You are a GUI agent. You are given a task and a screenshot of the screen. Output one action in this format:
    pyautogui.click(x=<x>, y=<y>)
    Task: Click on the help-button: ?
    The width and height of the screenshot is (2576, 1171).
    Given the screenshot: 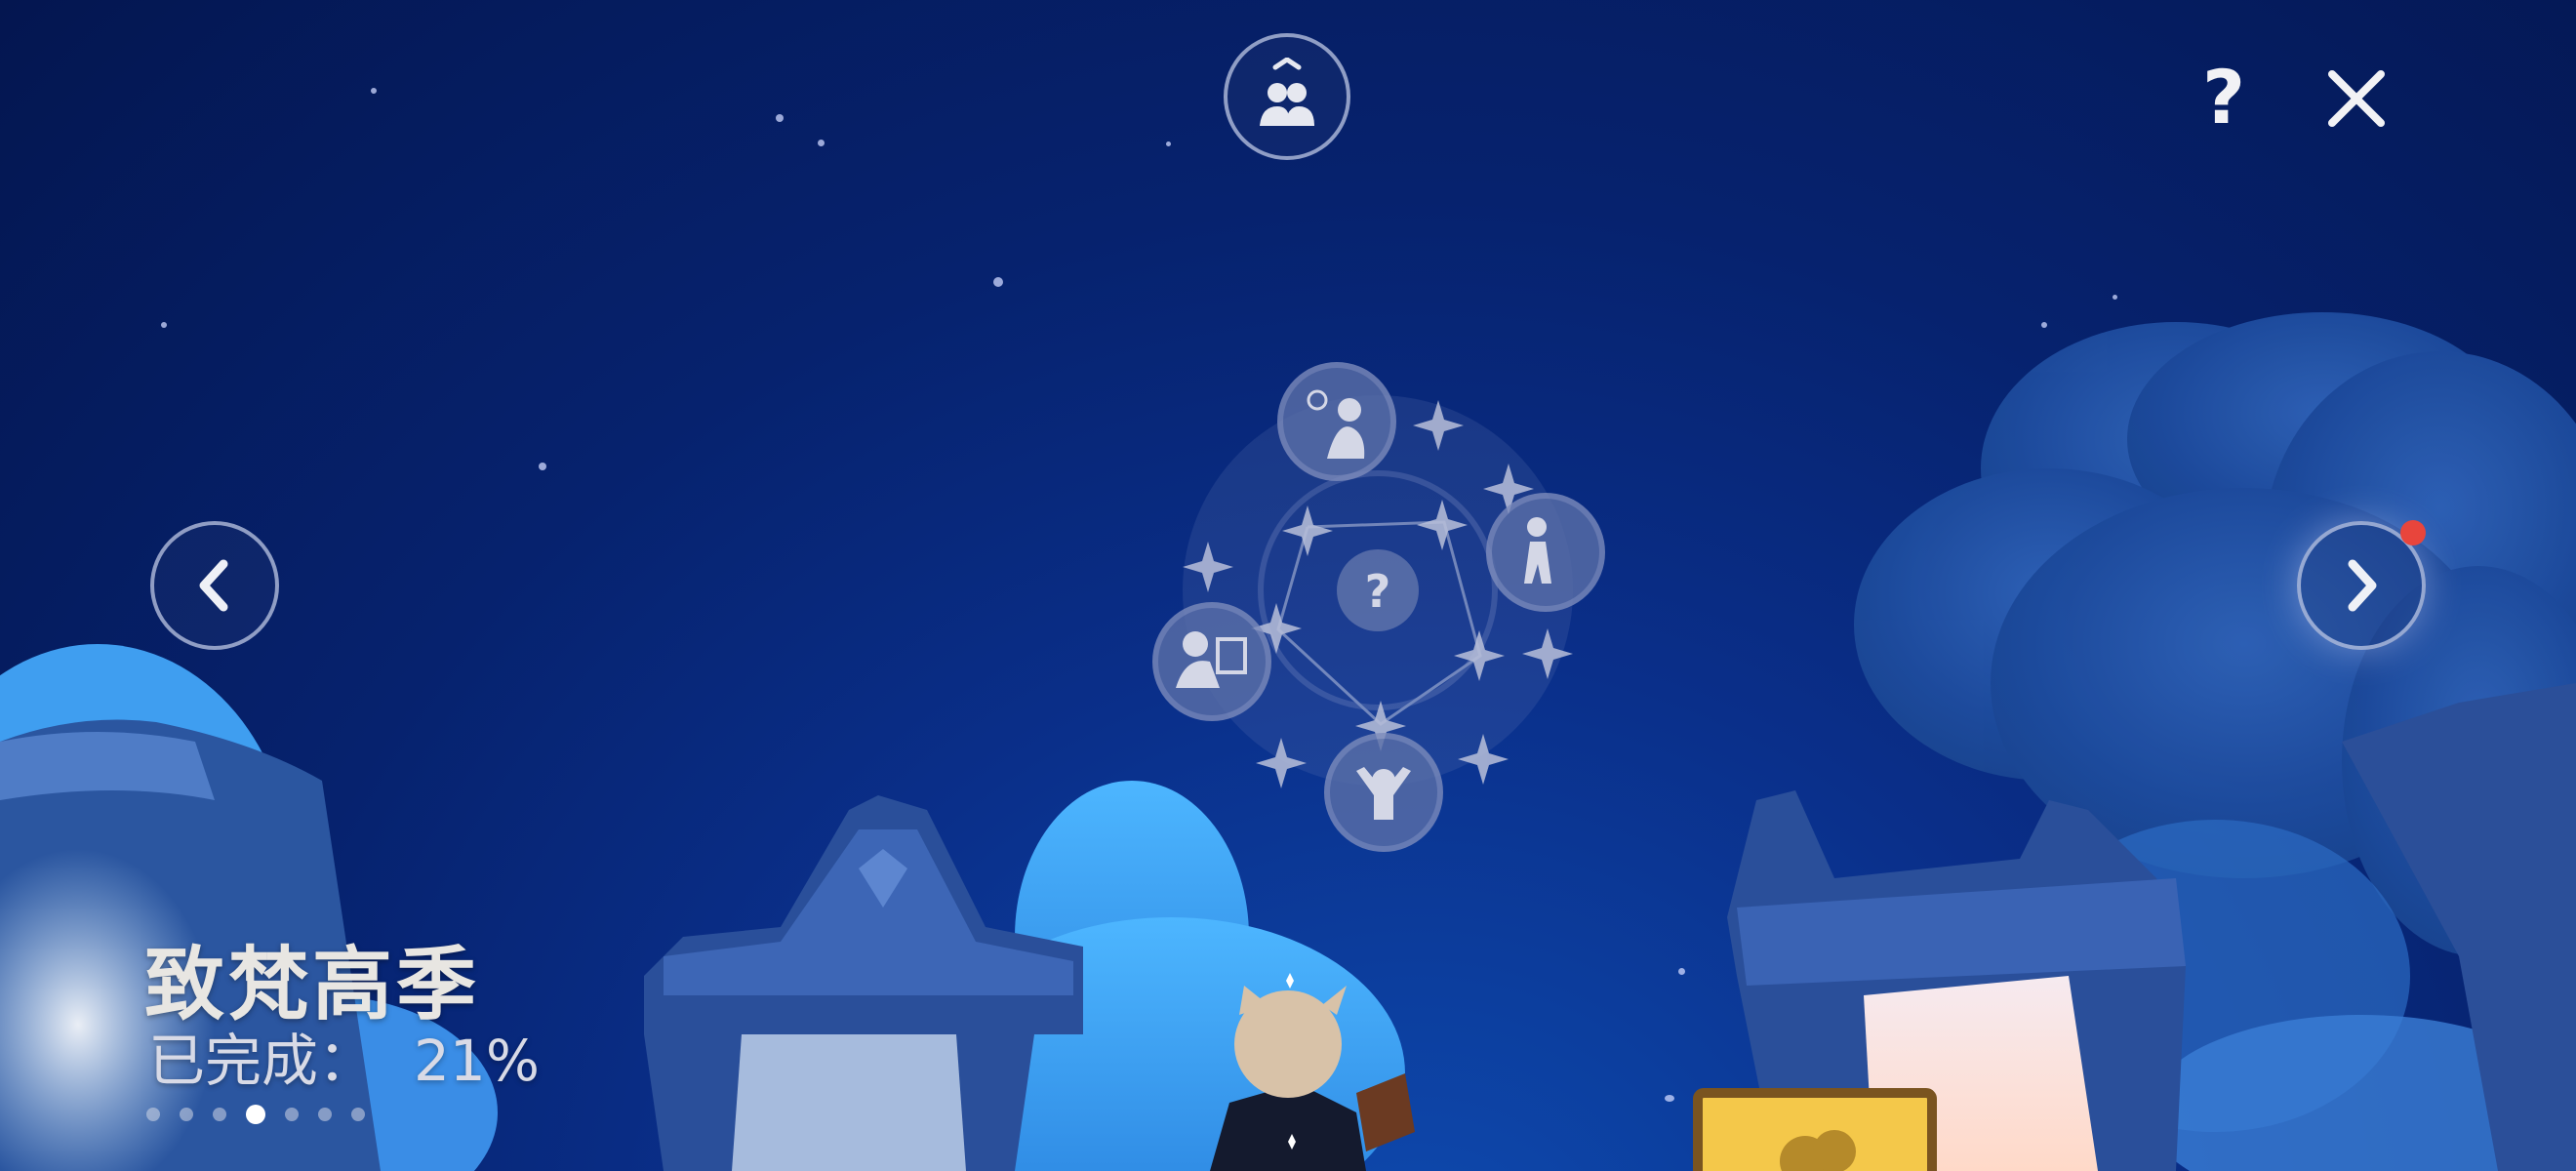 What is the action you would take?
    pyautogui.click(x=2224, y=98)
    